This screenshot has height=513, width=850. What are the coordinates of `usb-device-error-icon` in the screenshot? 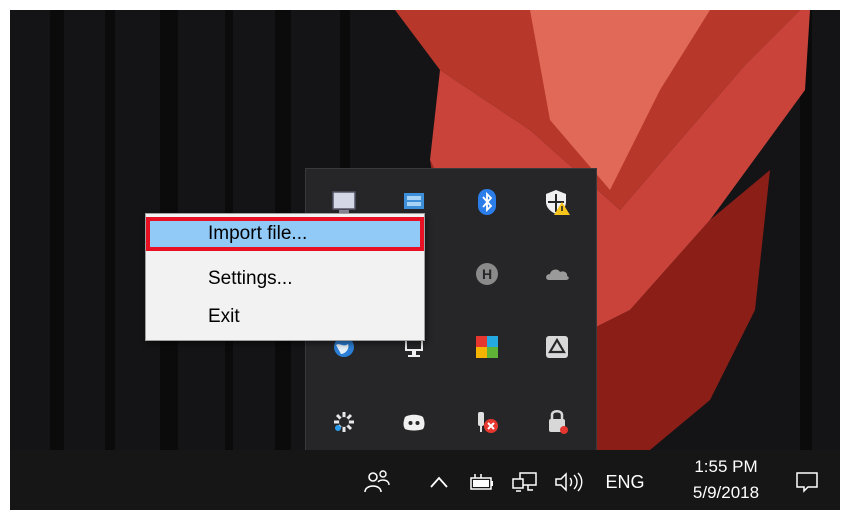 It's located at (487, 422).